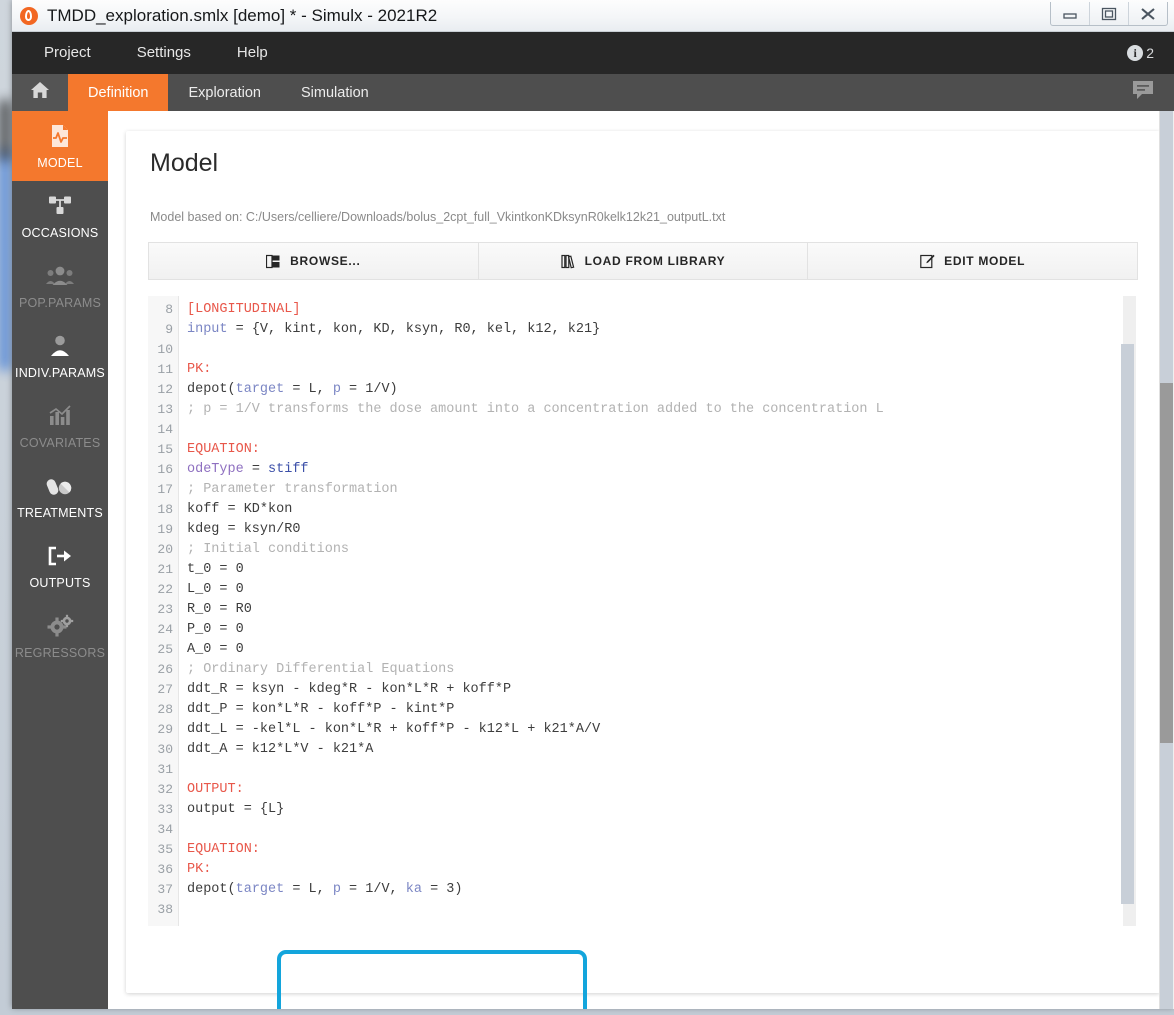 The height and width of the screenshot is (1015, 1174). I want to click on editor-scrollbar-thumb, so click(1127, 624).